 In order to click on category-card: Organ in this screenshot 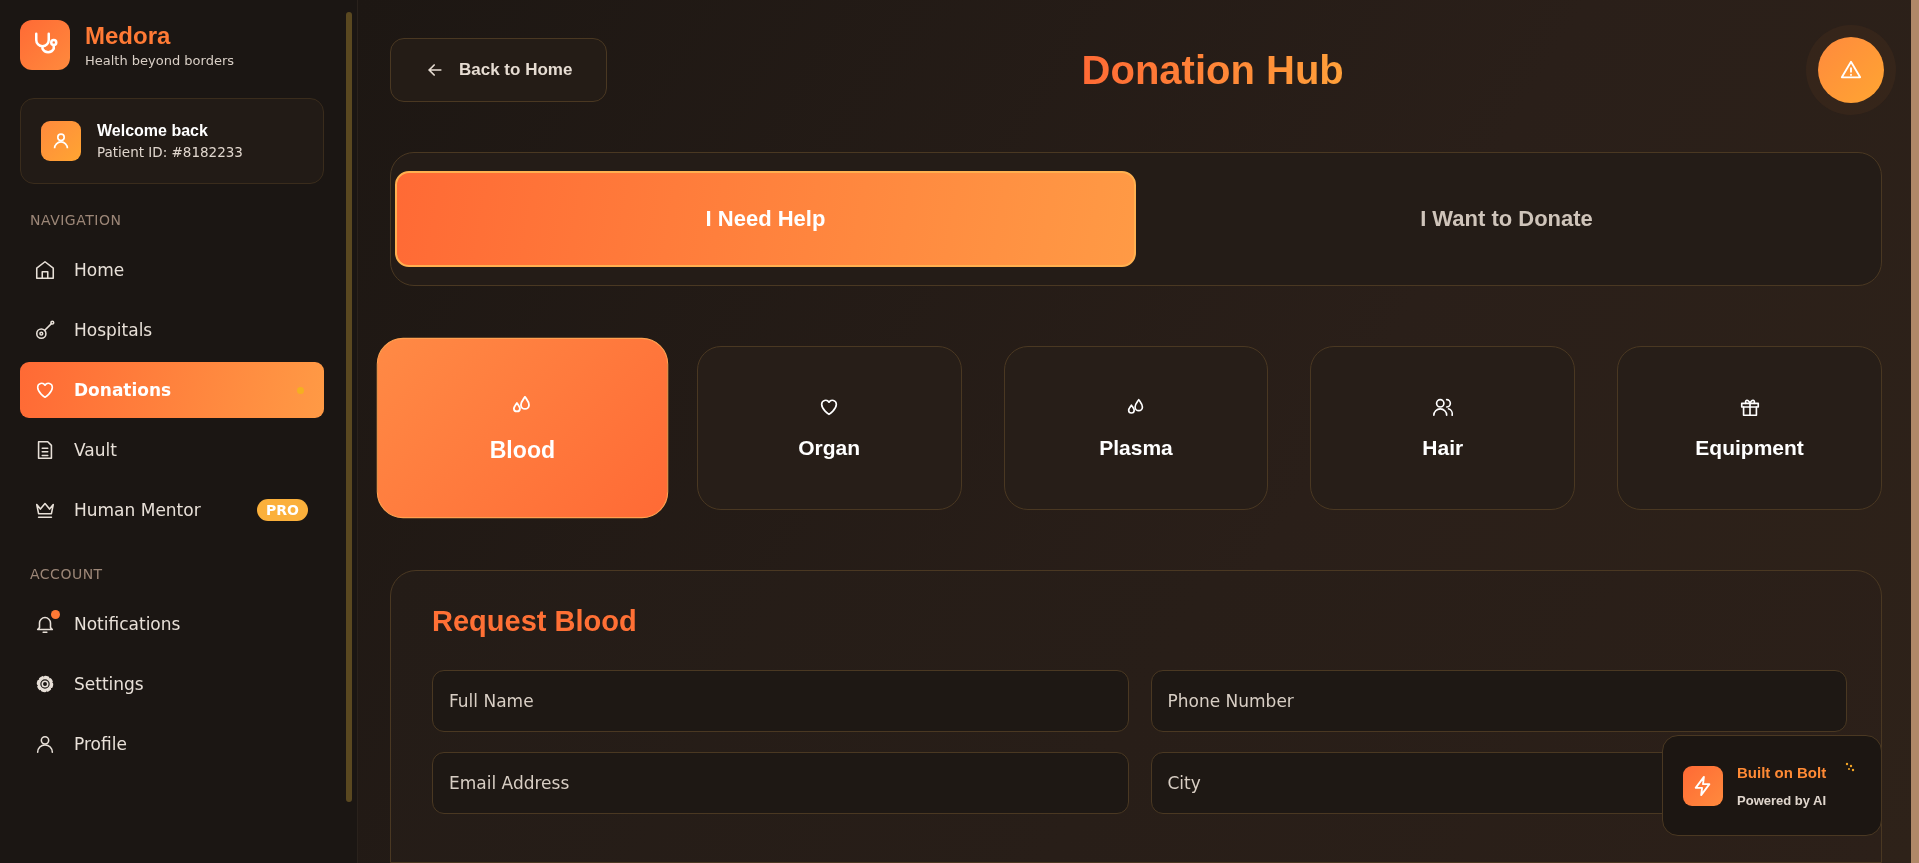, I will do `click(829, 428)`.